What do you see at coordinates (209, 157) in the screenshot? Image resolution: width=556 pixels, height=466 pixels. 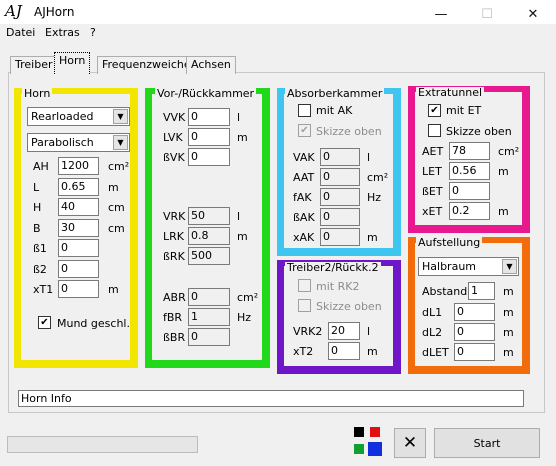 I see `vk-input: 0` at bounding box center [209, 157].